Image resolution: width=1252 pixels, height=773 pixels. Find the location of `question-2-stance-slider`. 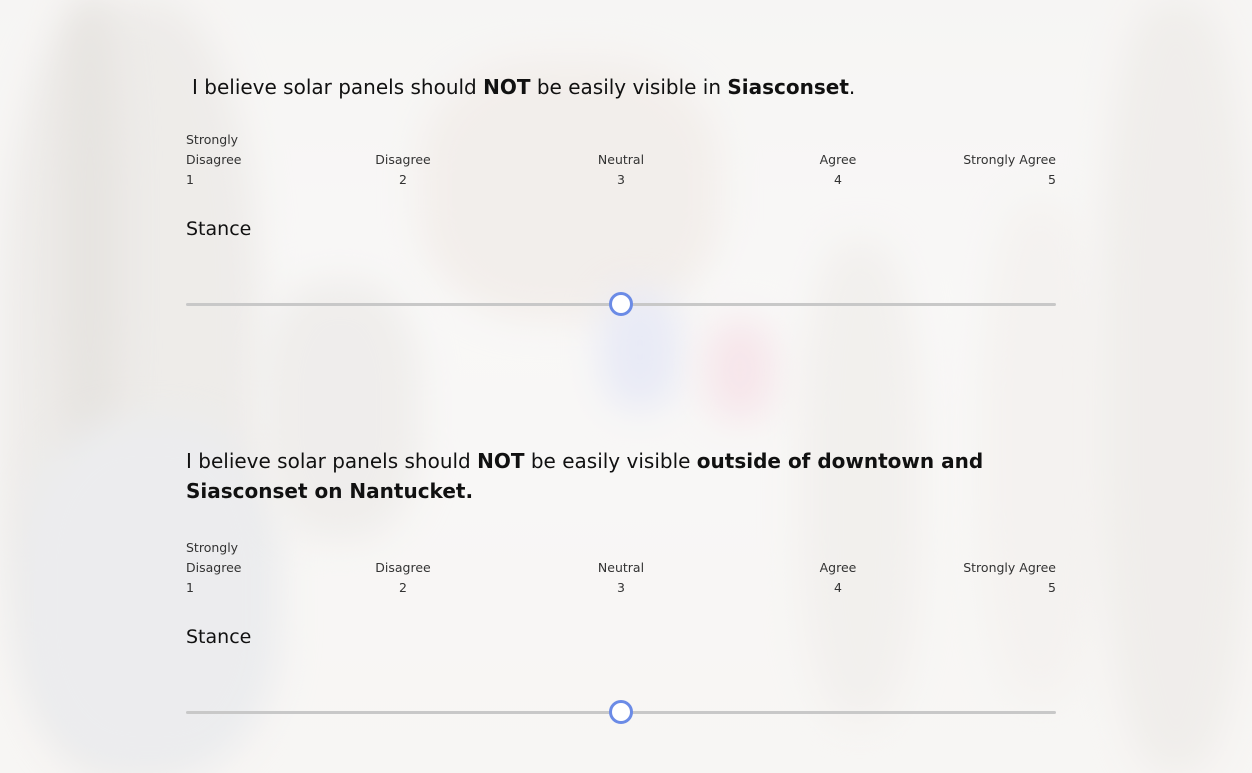

question-2-stance-slider is located at coordinates (621, 712).